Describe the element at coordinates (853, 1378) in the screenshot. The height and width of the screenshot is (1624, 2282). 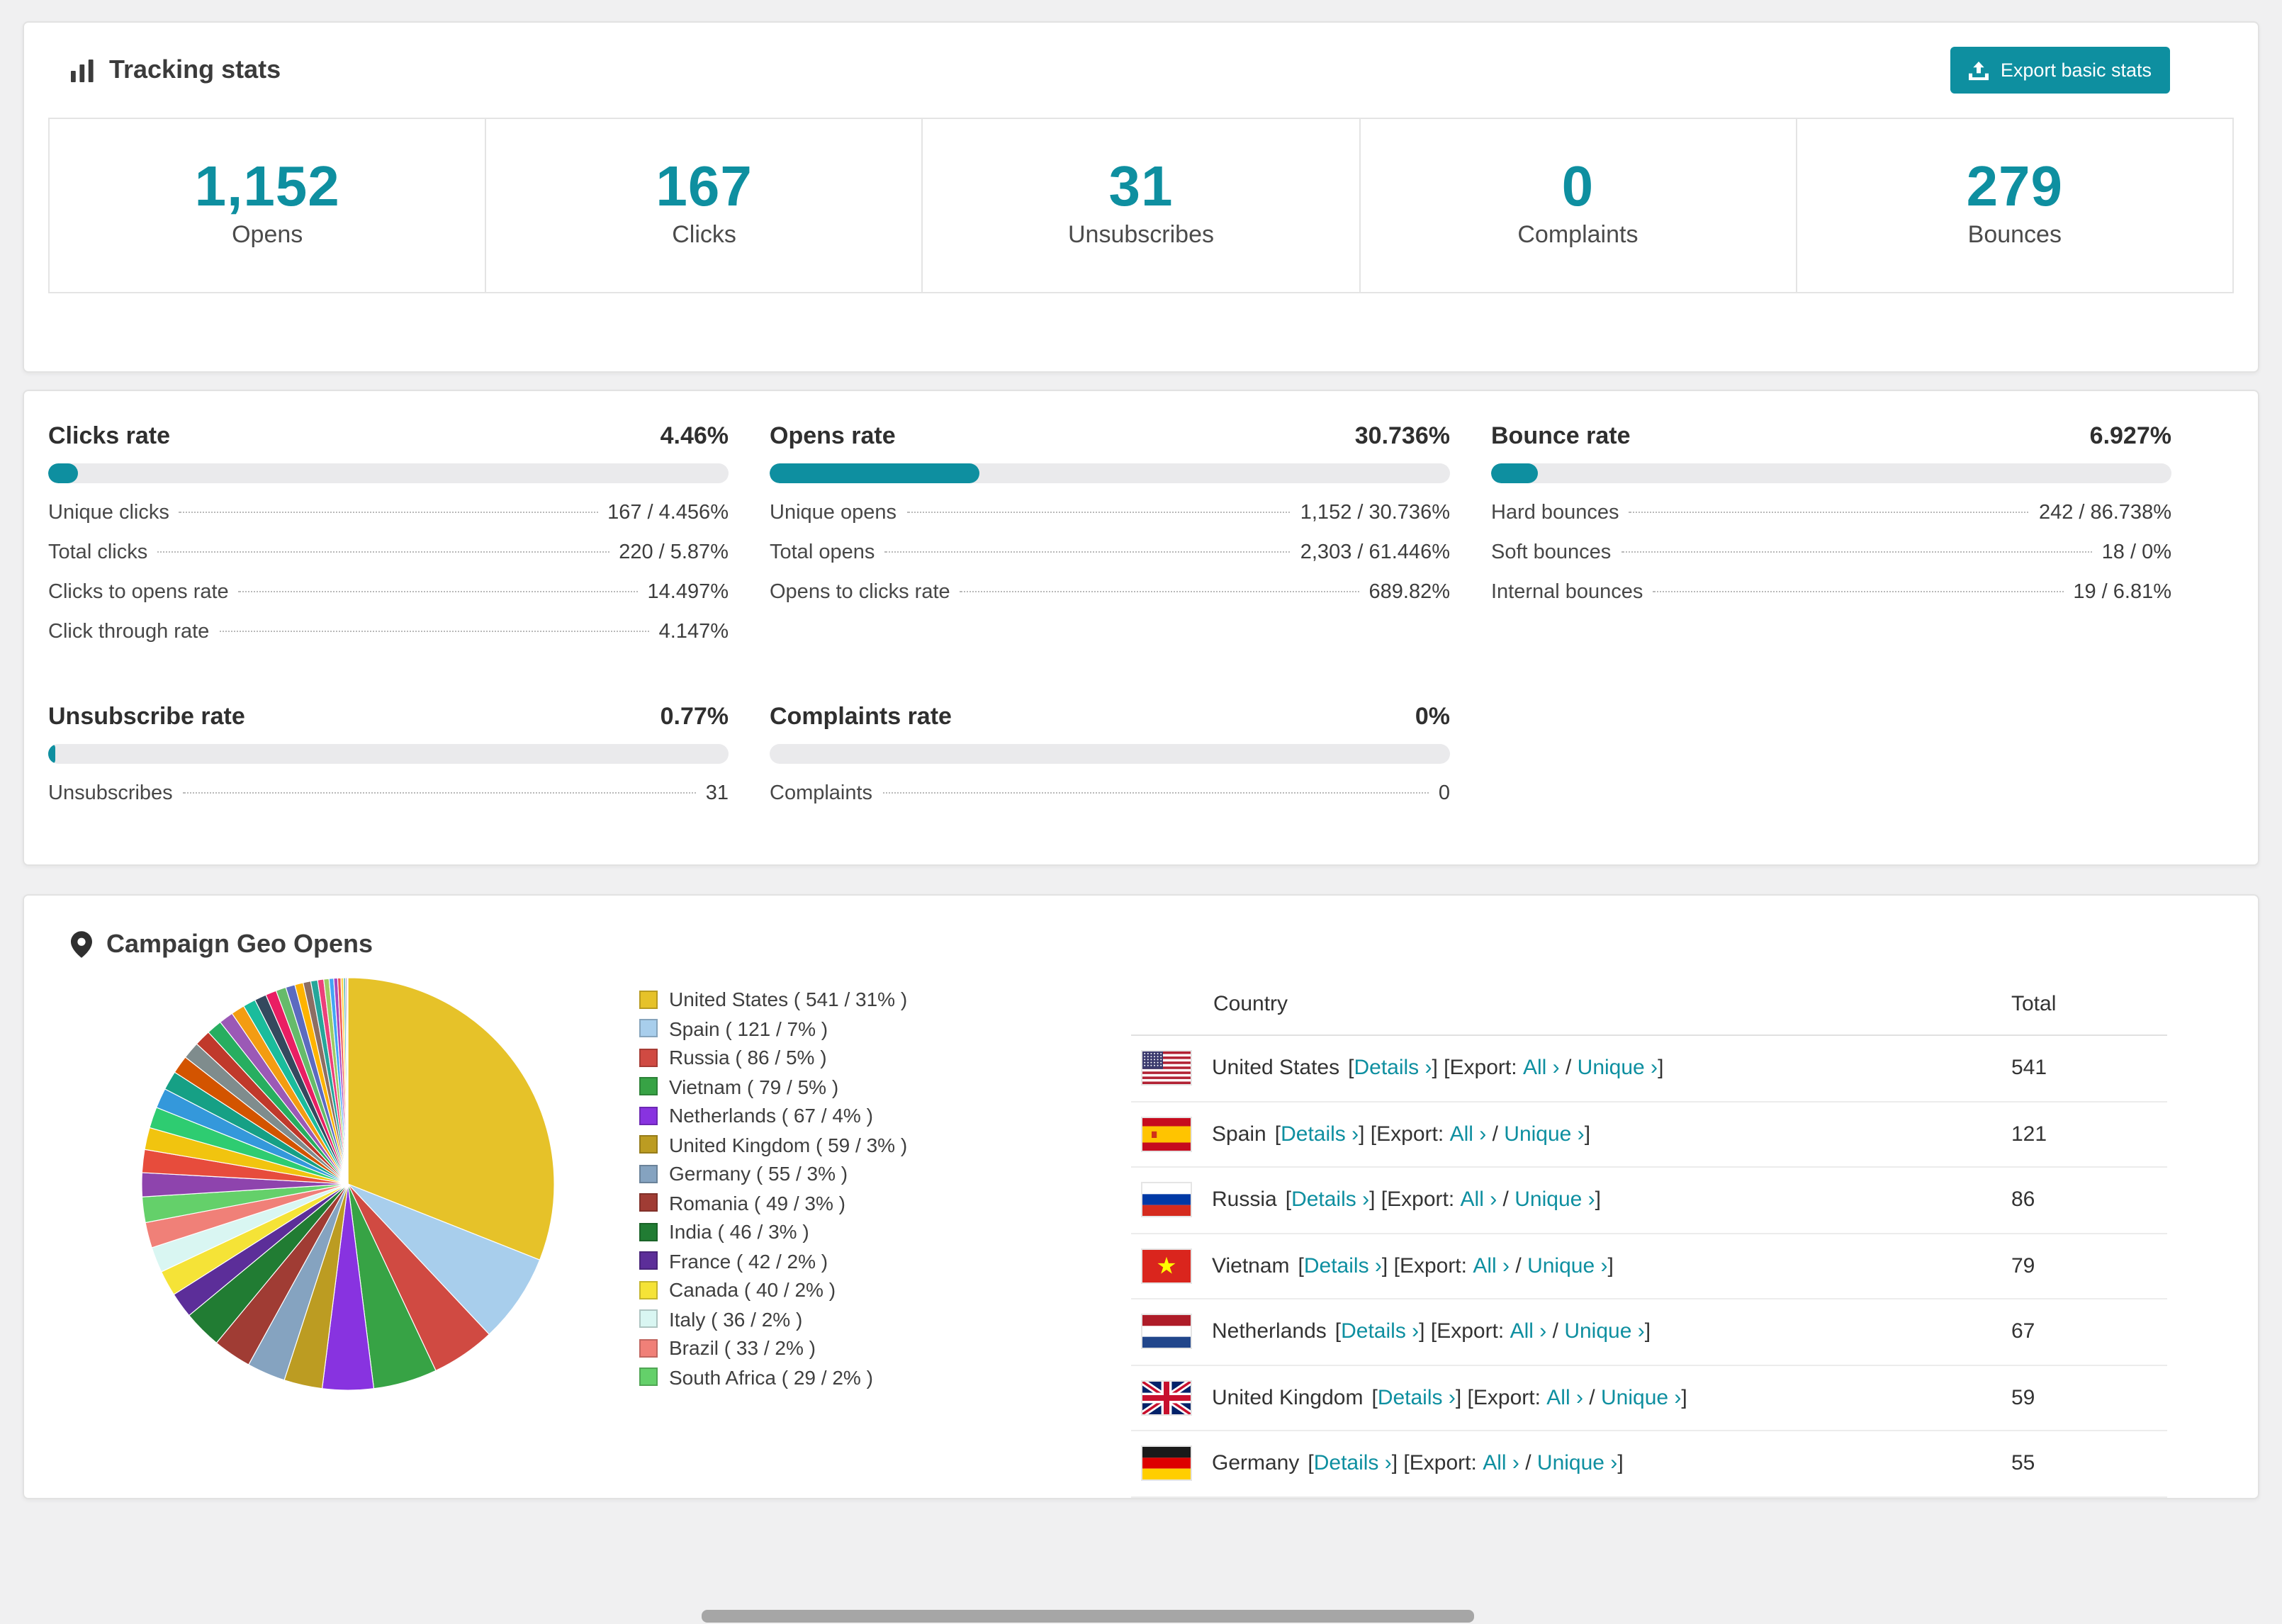
I see `legend-item: South Africa ( 29 / 2% )` at that location.